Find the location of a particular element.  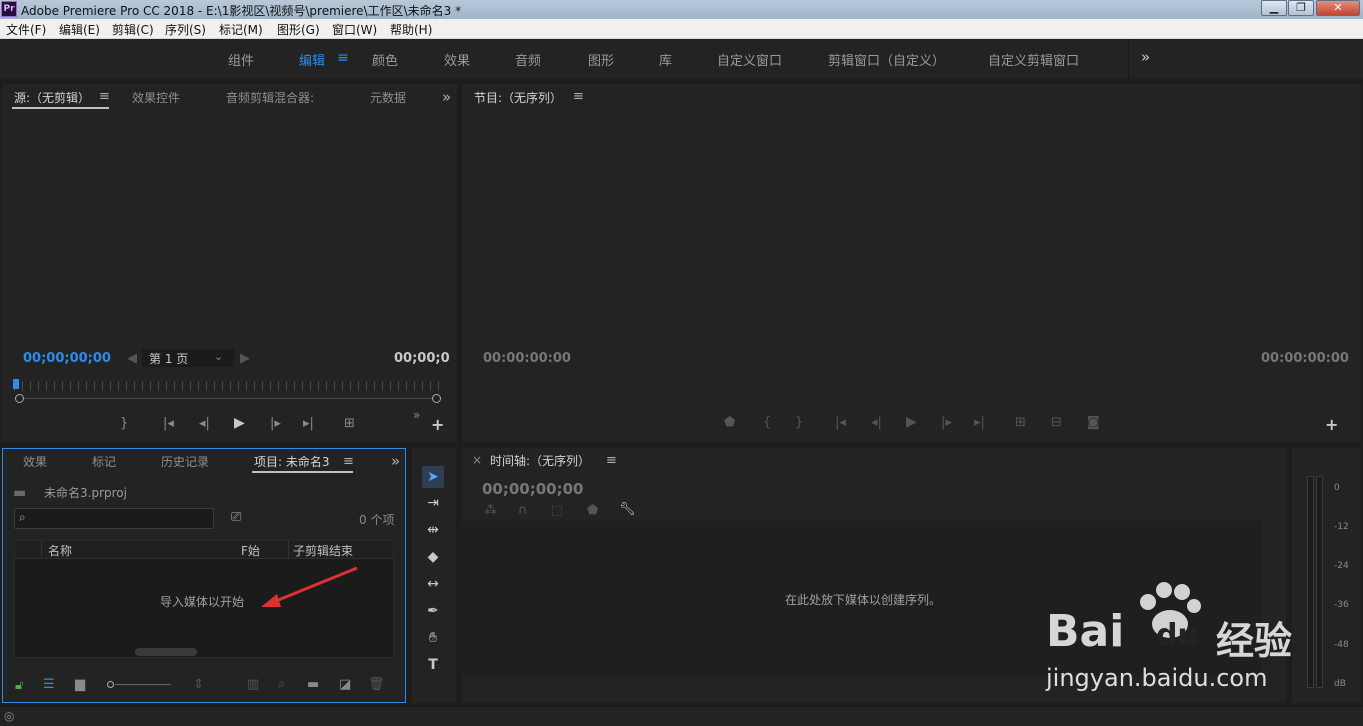

new-item-icon: ◪ is located at coordinates (345, 684).